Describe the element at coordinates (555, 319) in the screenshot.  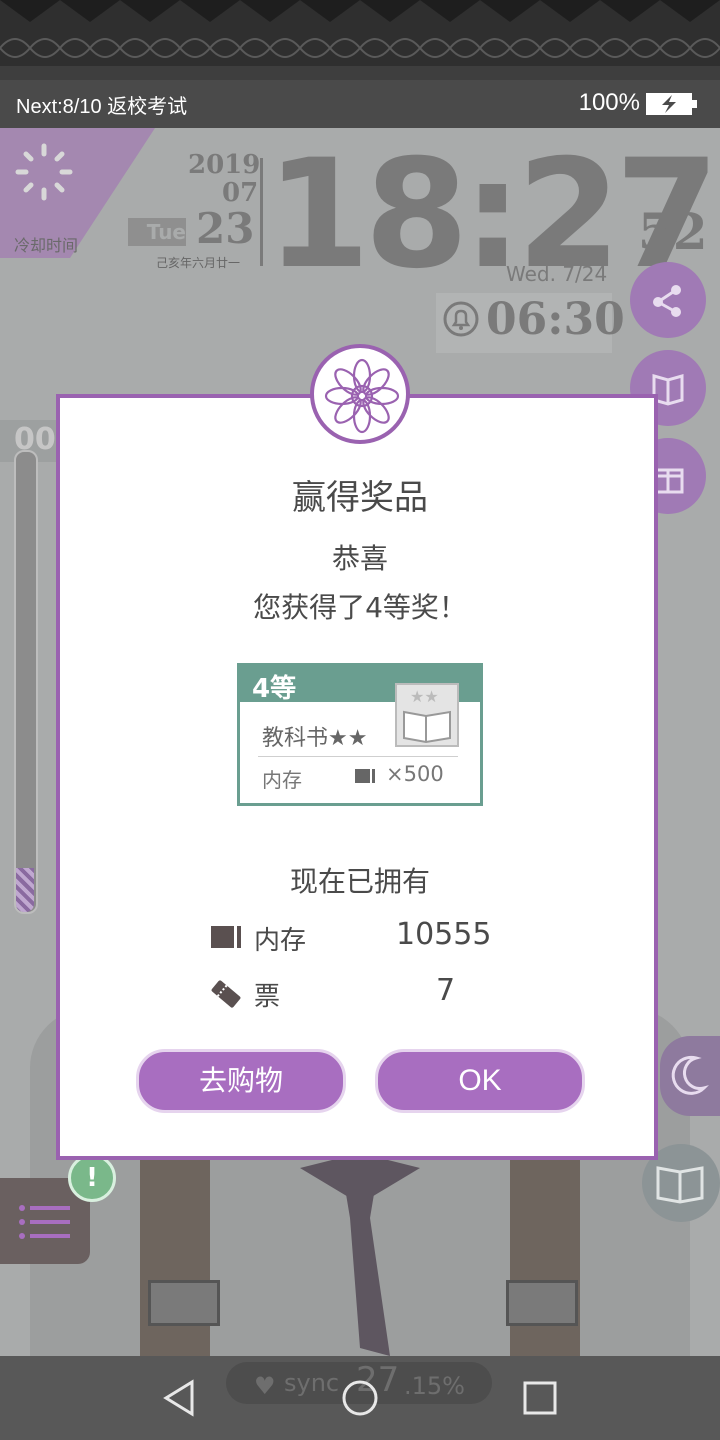
I see `alarm-time: 06:30` at that location.